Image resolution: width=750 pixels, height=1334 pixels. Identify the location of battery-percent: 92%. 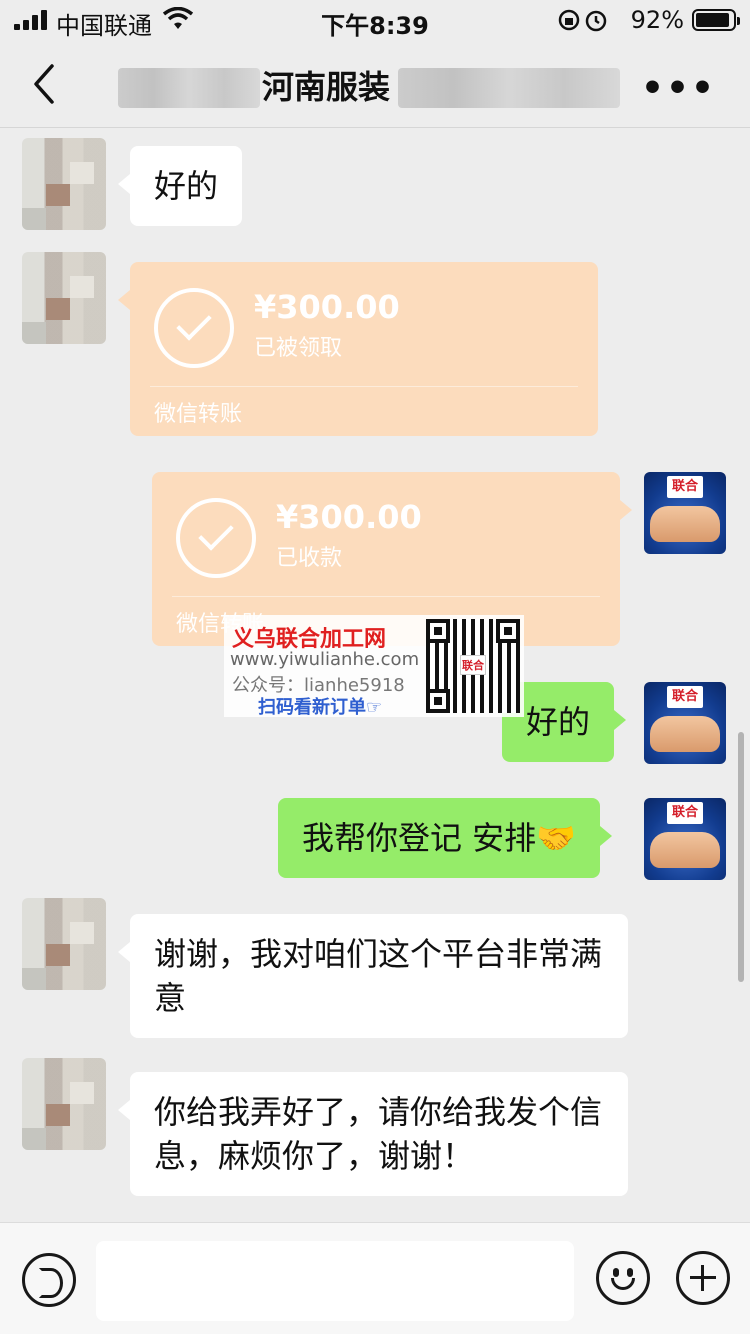
(657, 20).